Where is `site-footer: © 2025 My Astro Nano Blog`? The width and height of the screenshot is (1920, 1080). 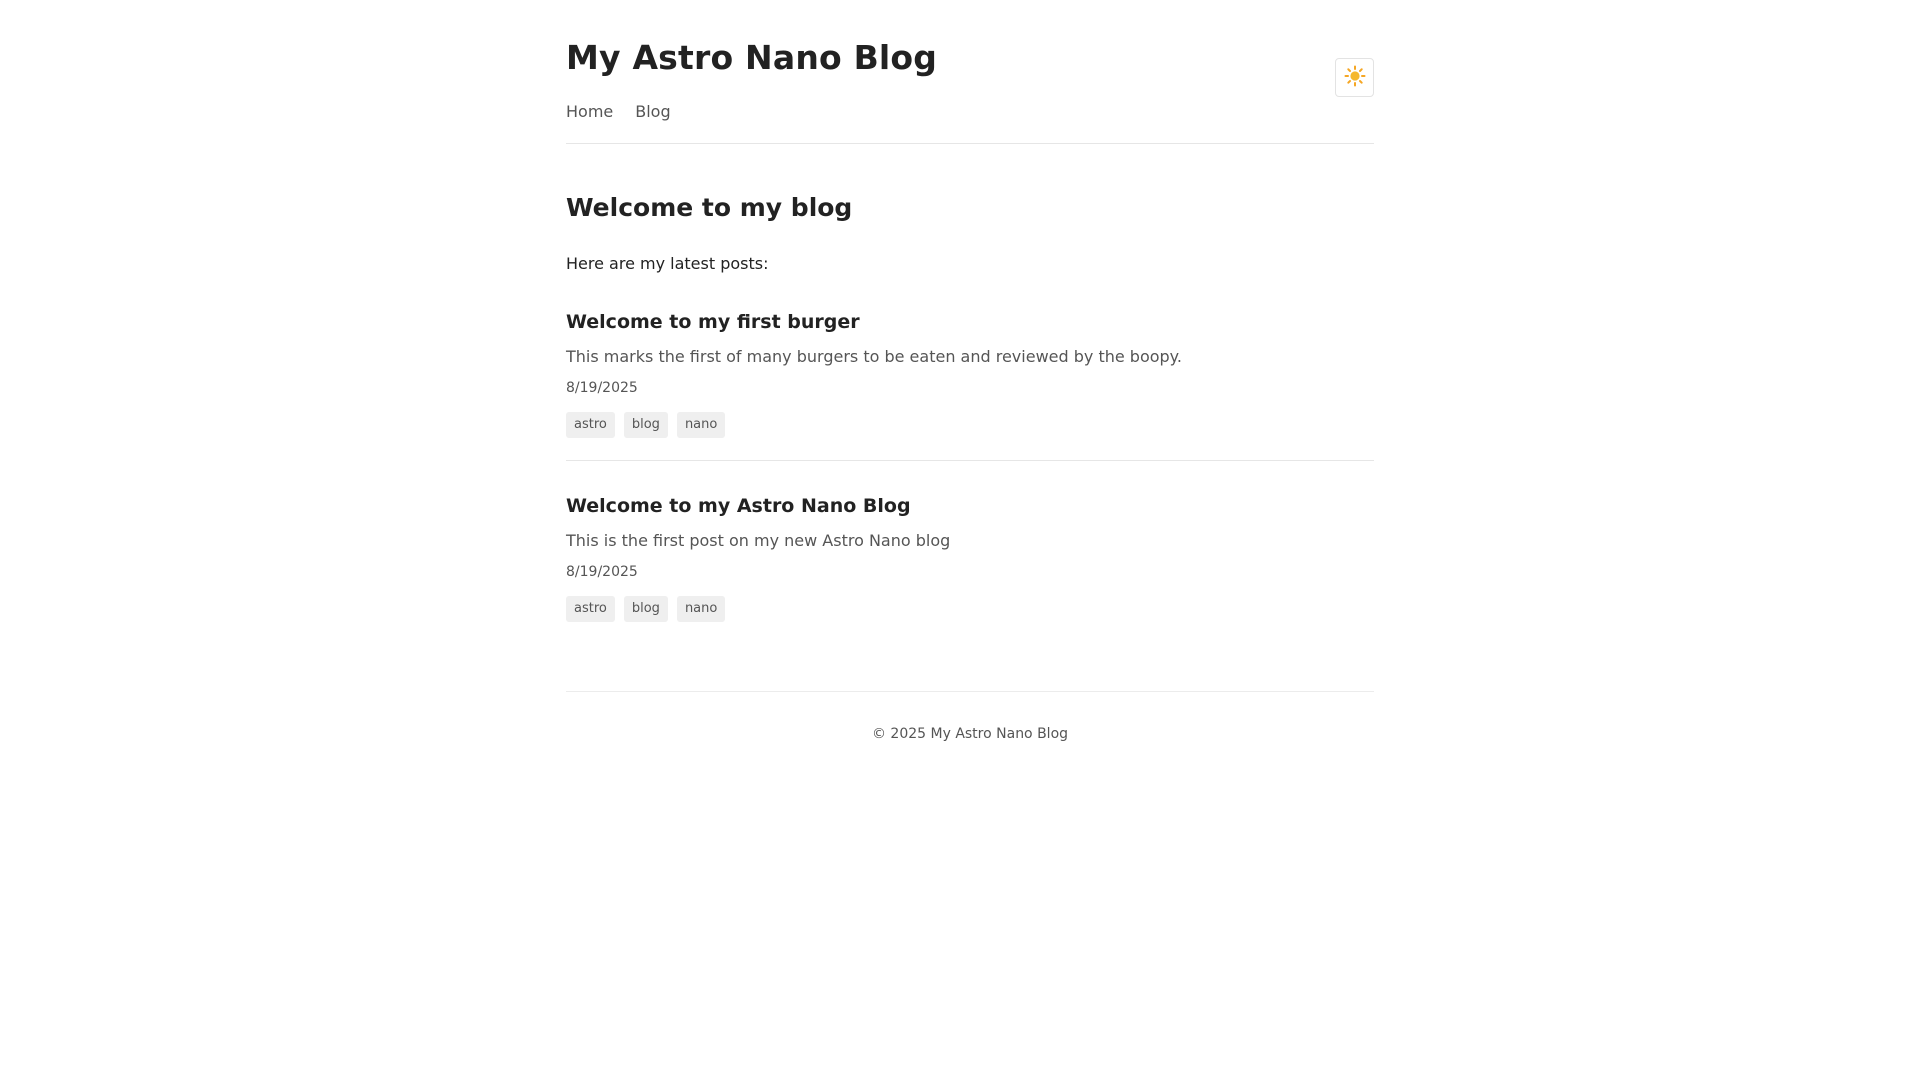
site-footer: © 2025 My Astro Nano Blog is located at coordinates (970, 732).